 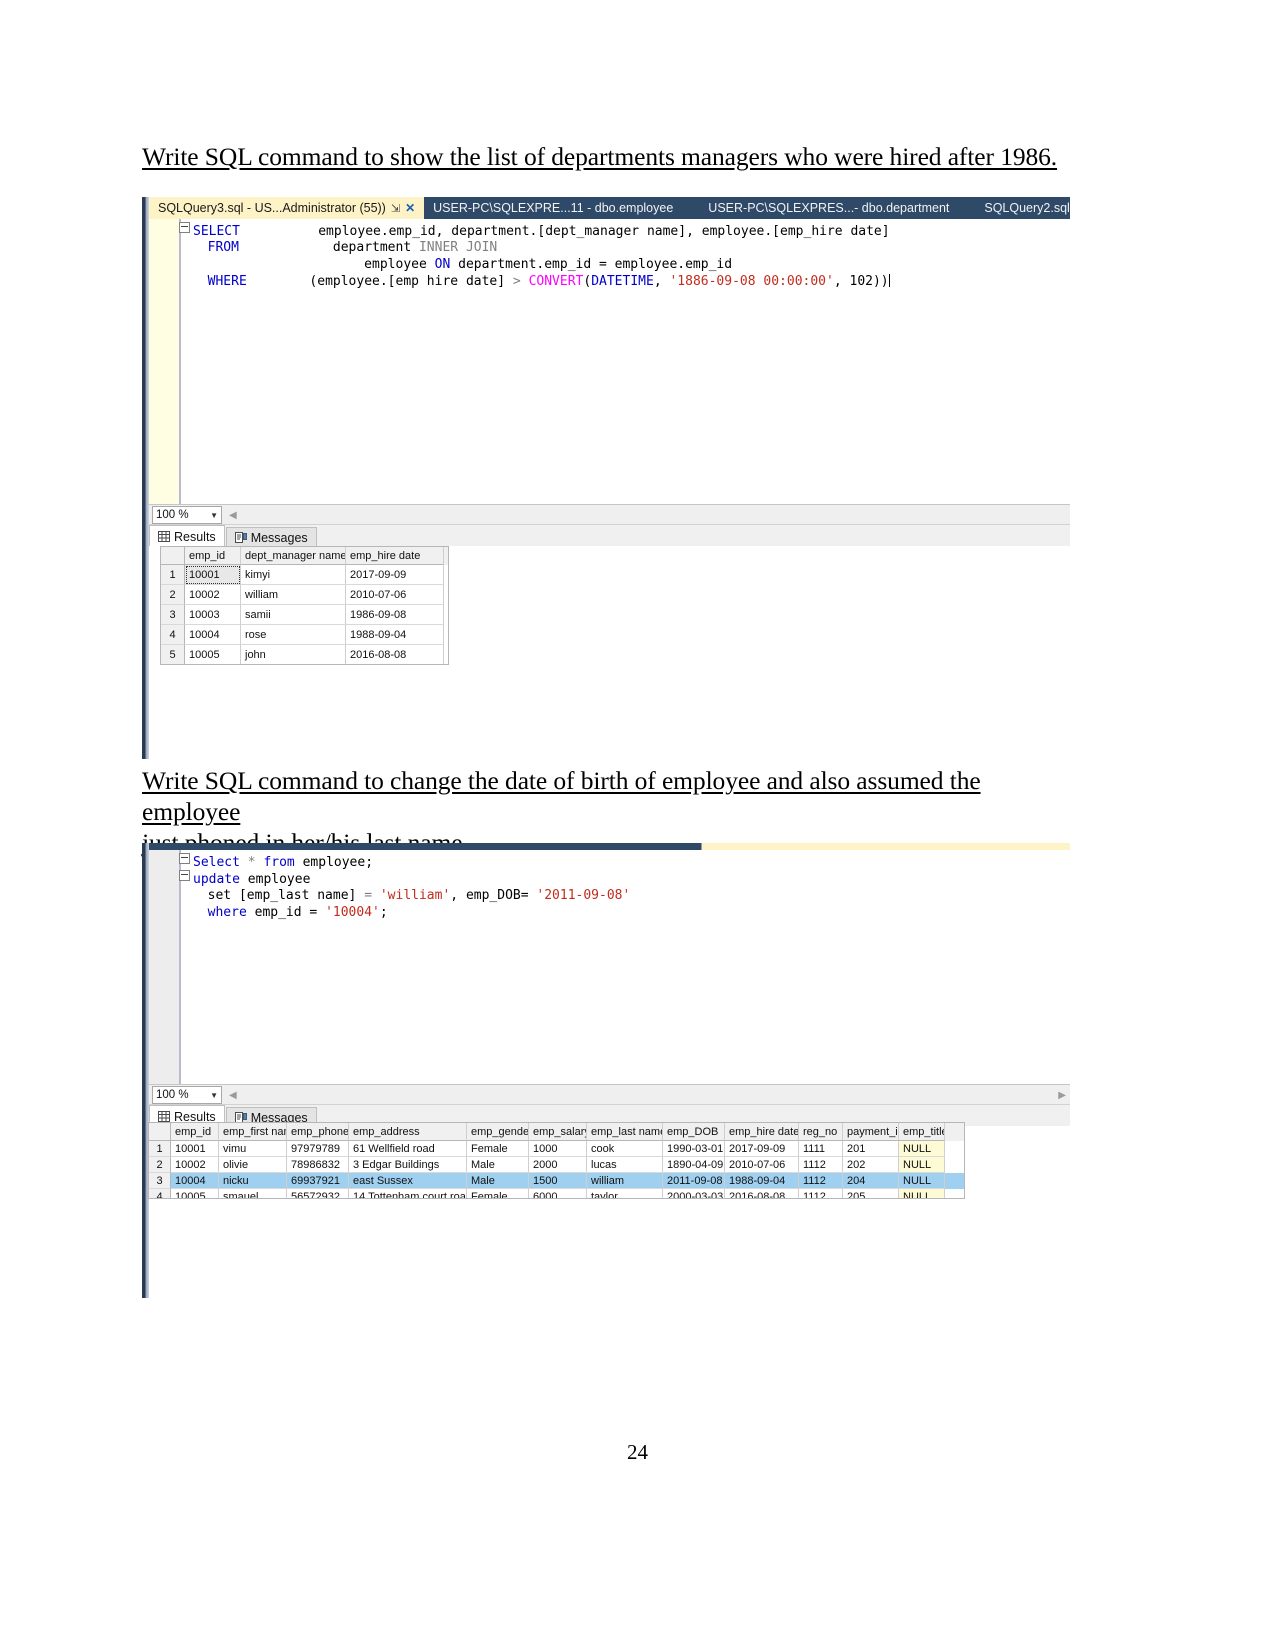 I want to click on table-cell: 2016-08-08, so click(x=395, y=654).